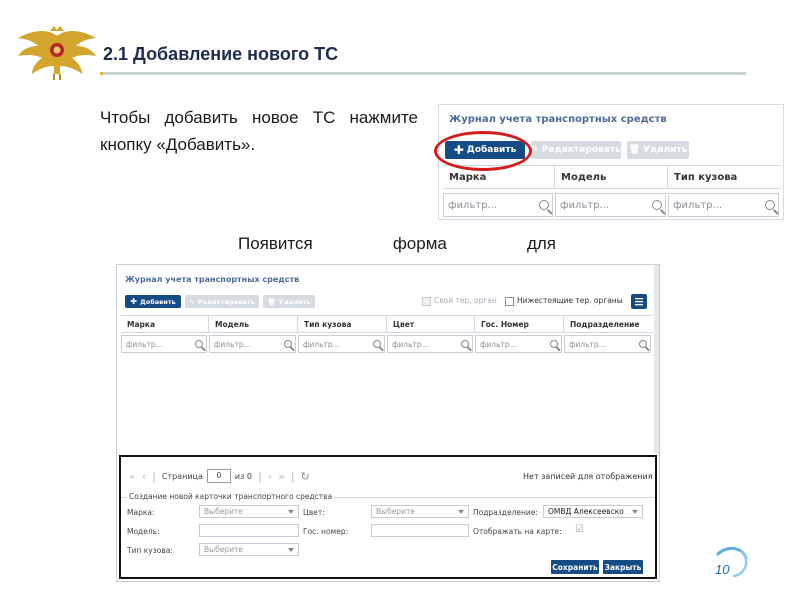 The width and height of the screenshot is (800, 600). Describe the element at coordinates (150, 550) in the screenshot. I see `body-type-label: Тип кузова:` at that location.